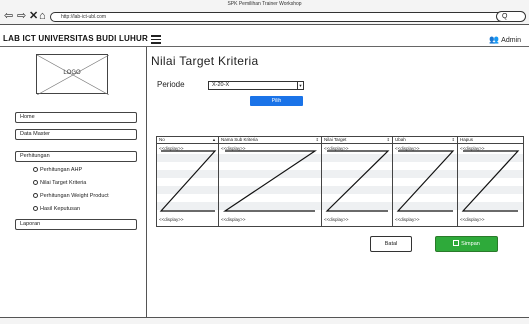 Image resolution: width=529 pixels, height=324 pixels. Describe the element at coordinates (76, 134) in the screenshot. I see `sidebar-item-data-master: Data Master` at that location.